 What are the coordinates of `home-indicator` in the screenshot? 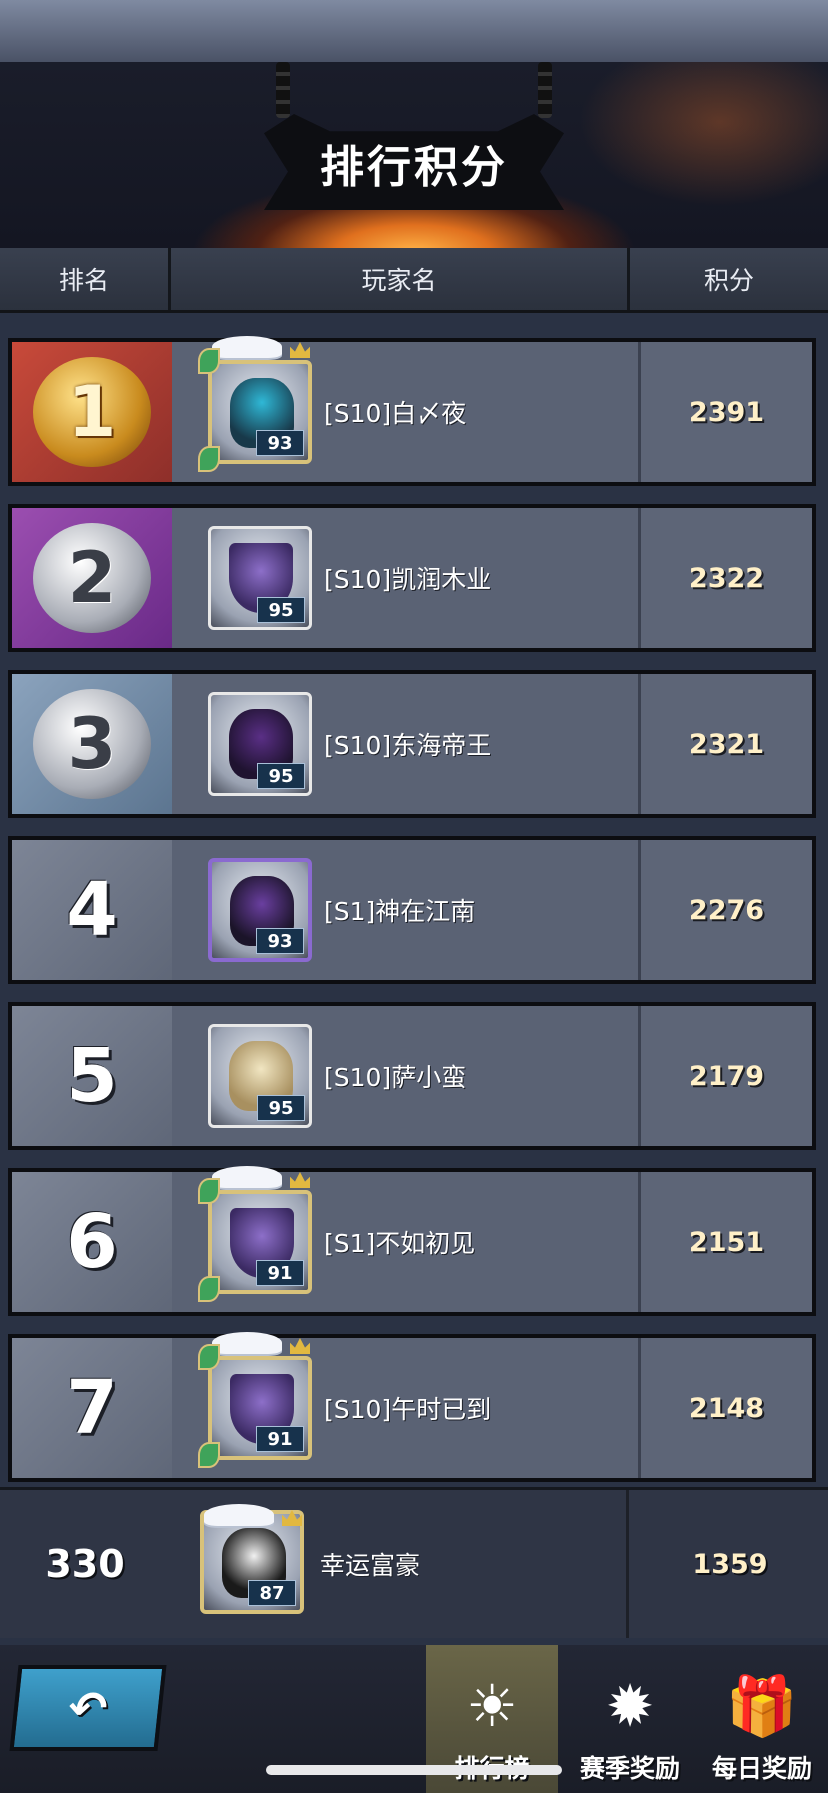 It's located at (414, 1770).